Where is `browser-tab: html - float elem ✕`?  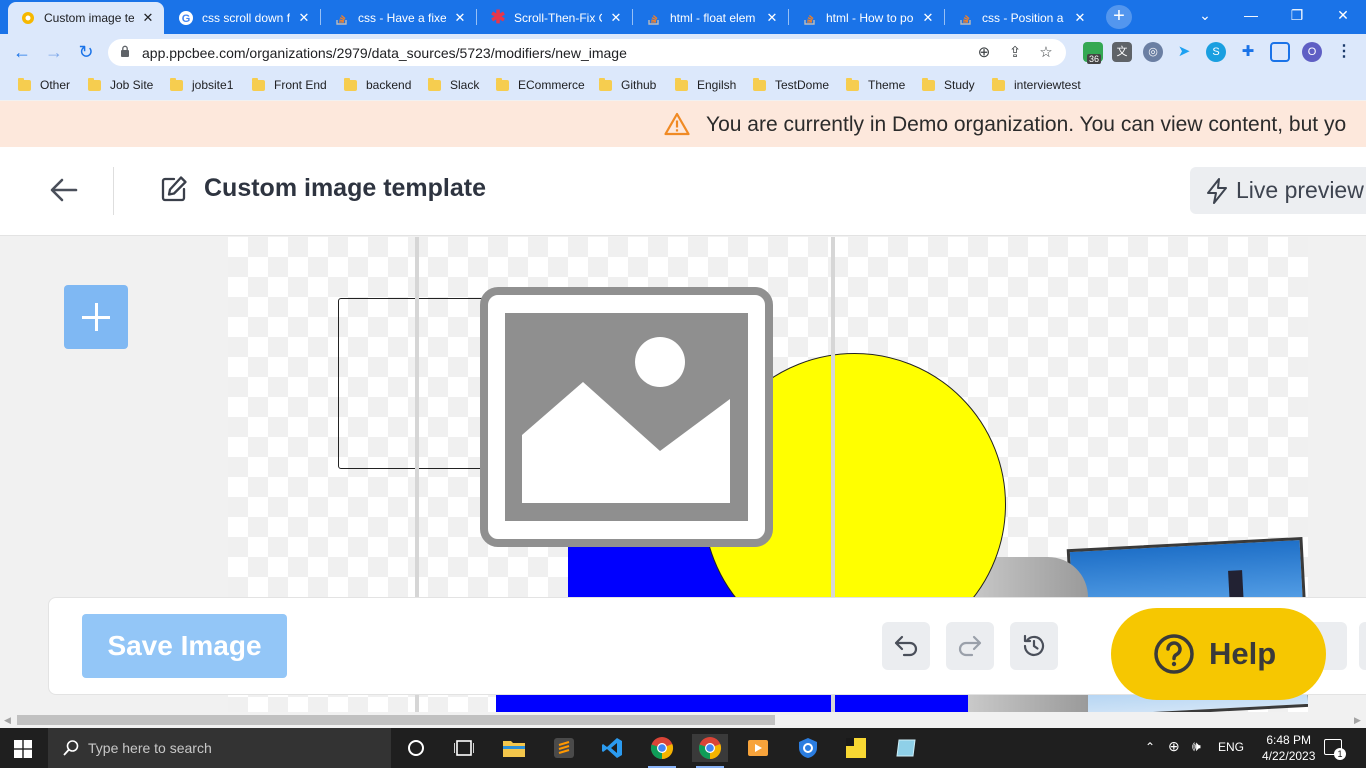 browser-tab: html - float elem ✕ is located at coordinates (711, 17).